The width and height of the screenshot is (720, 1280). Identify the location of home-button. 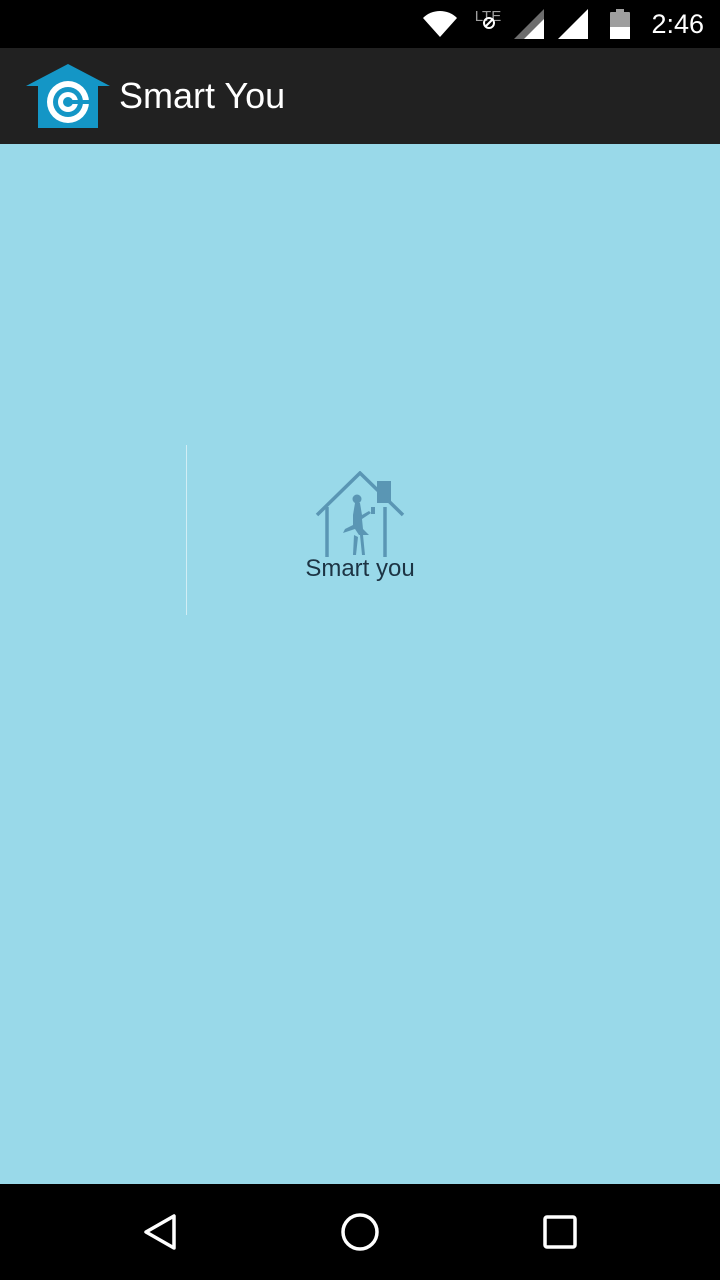
(360, 1232).